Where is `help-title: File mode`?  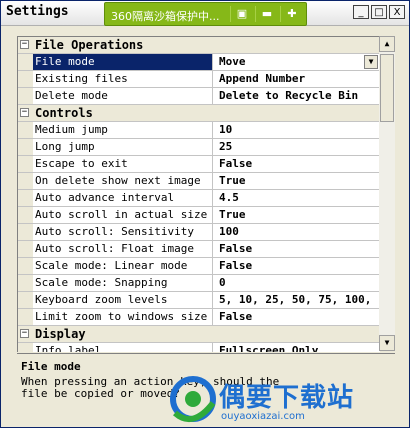
help-title: File mode is located at coordinates (51, 366).